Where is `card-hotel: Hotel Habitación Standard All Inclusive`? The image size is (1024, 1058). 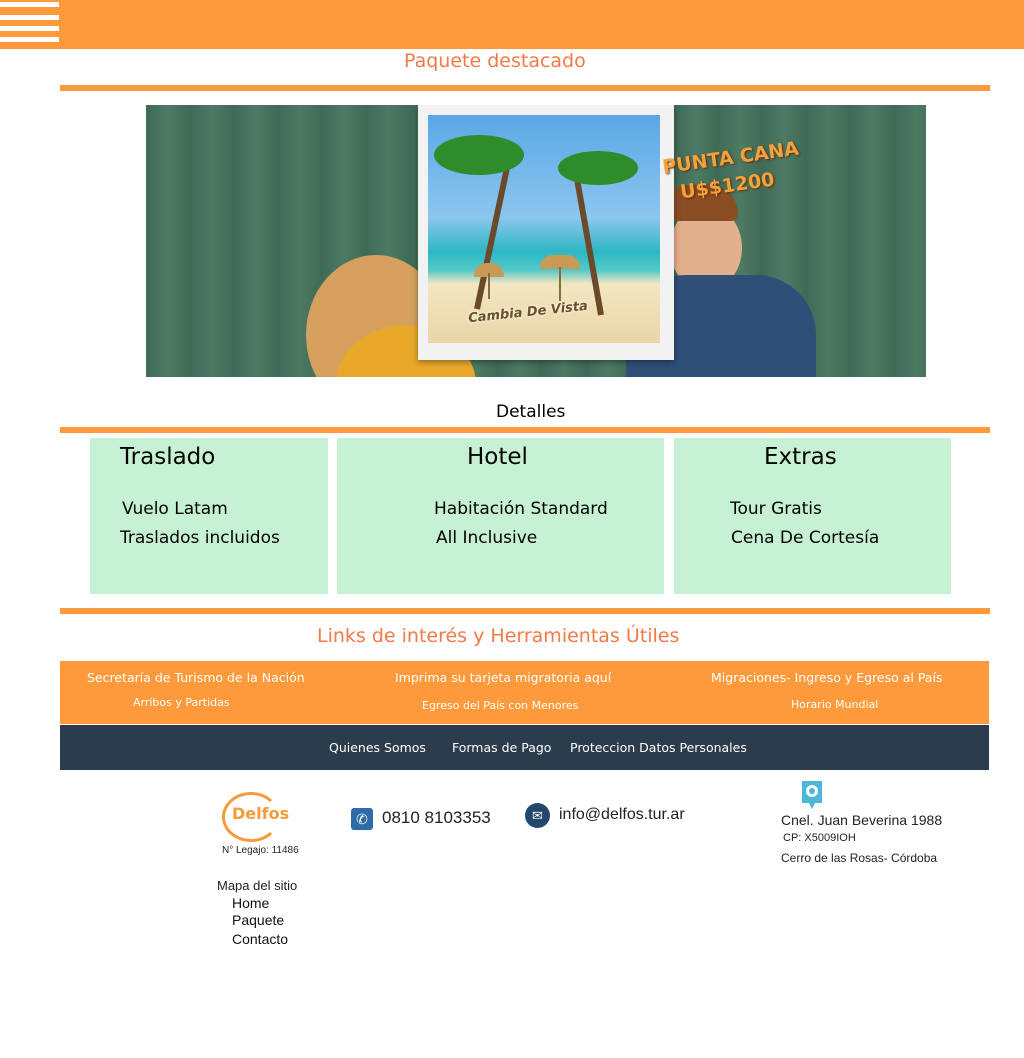
card-hotel: Hotel Habitación Standard All Inclusive is located at coordinates (500, 516).